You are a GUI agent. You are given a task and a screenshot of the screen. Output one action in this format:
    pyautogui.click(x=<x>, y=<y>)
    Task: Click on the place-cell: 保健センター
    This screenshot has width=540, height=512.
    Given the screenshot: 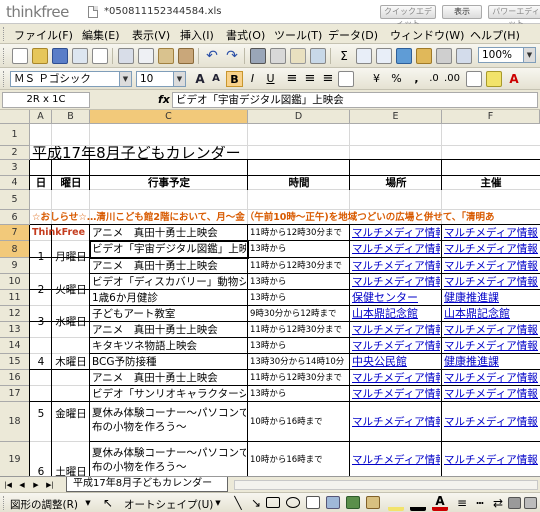 What is the action you would take?
    pyautogui.click(x=396, y=298)
    